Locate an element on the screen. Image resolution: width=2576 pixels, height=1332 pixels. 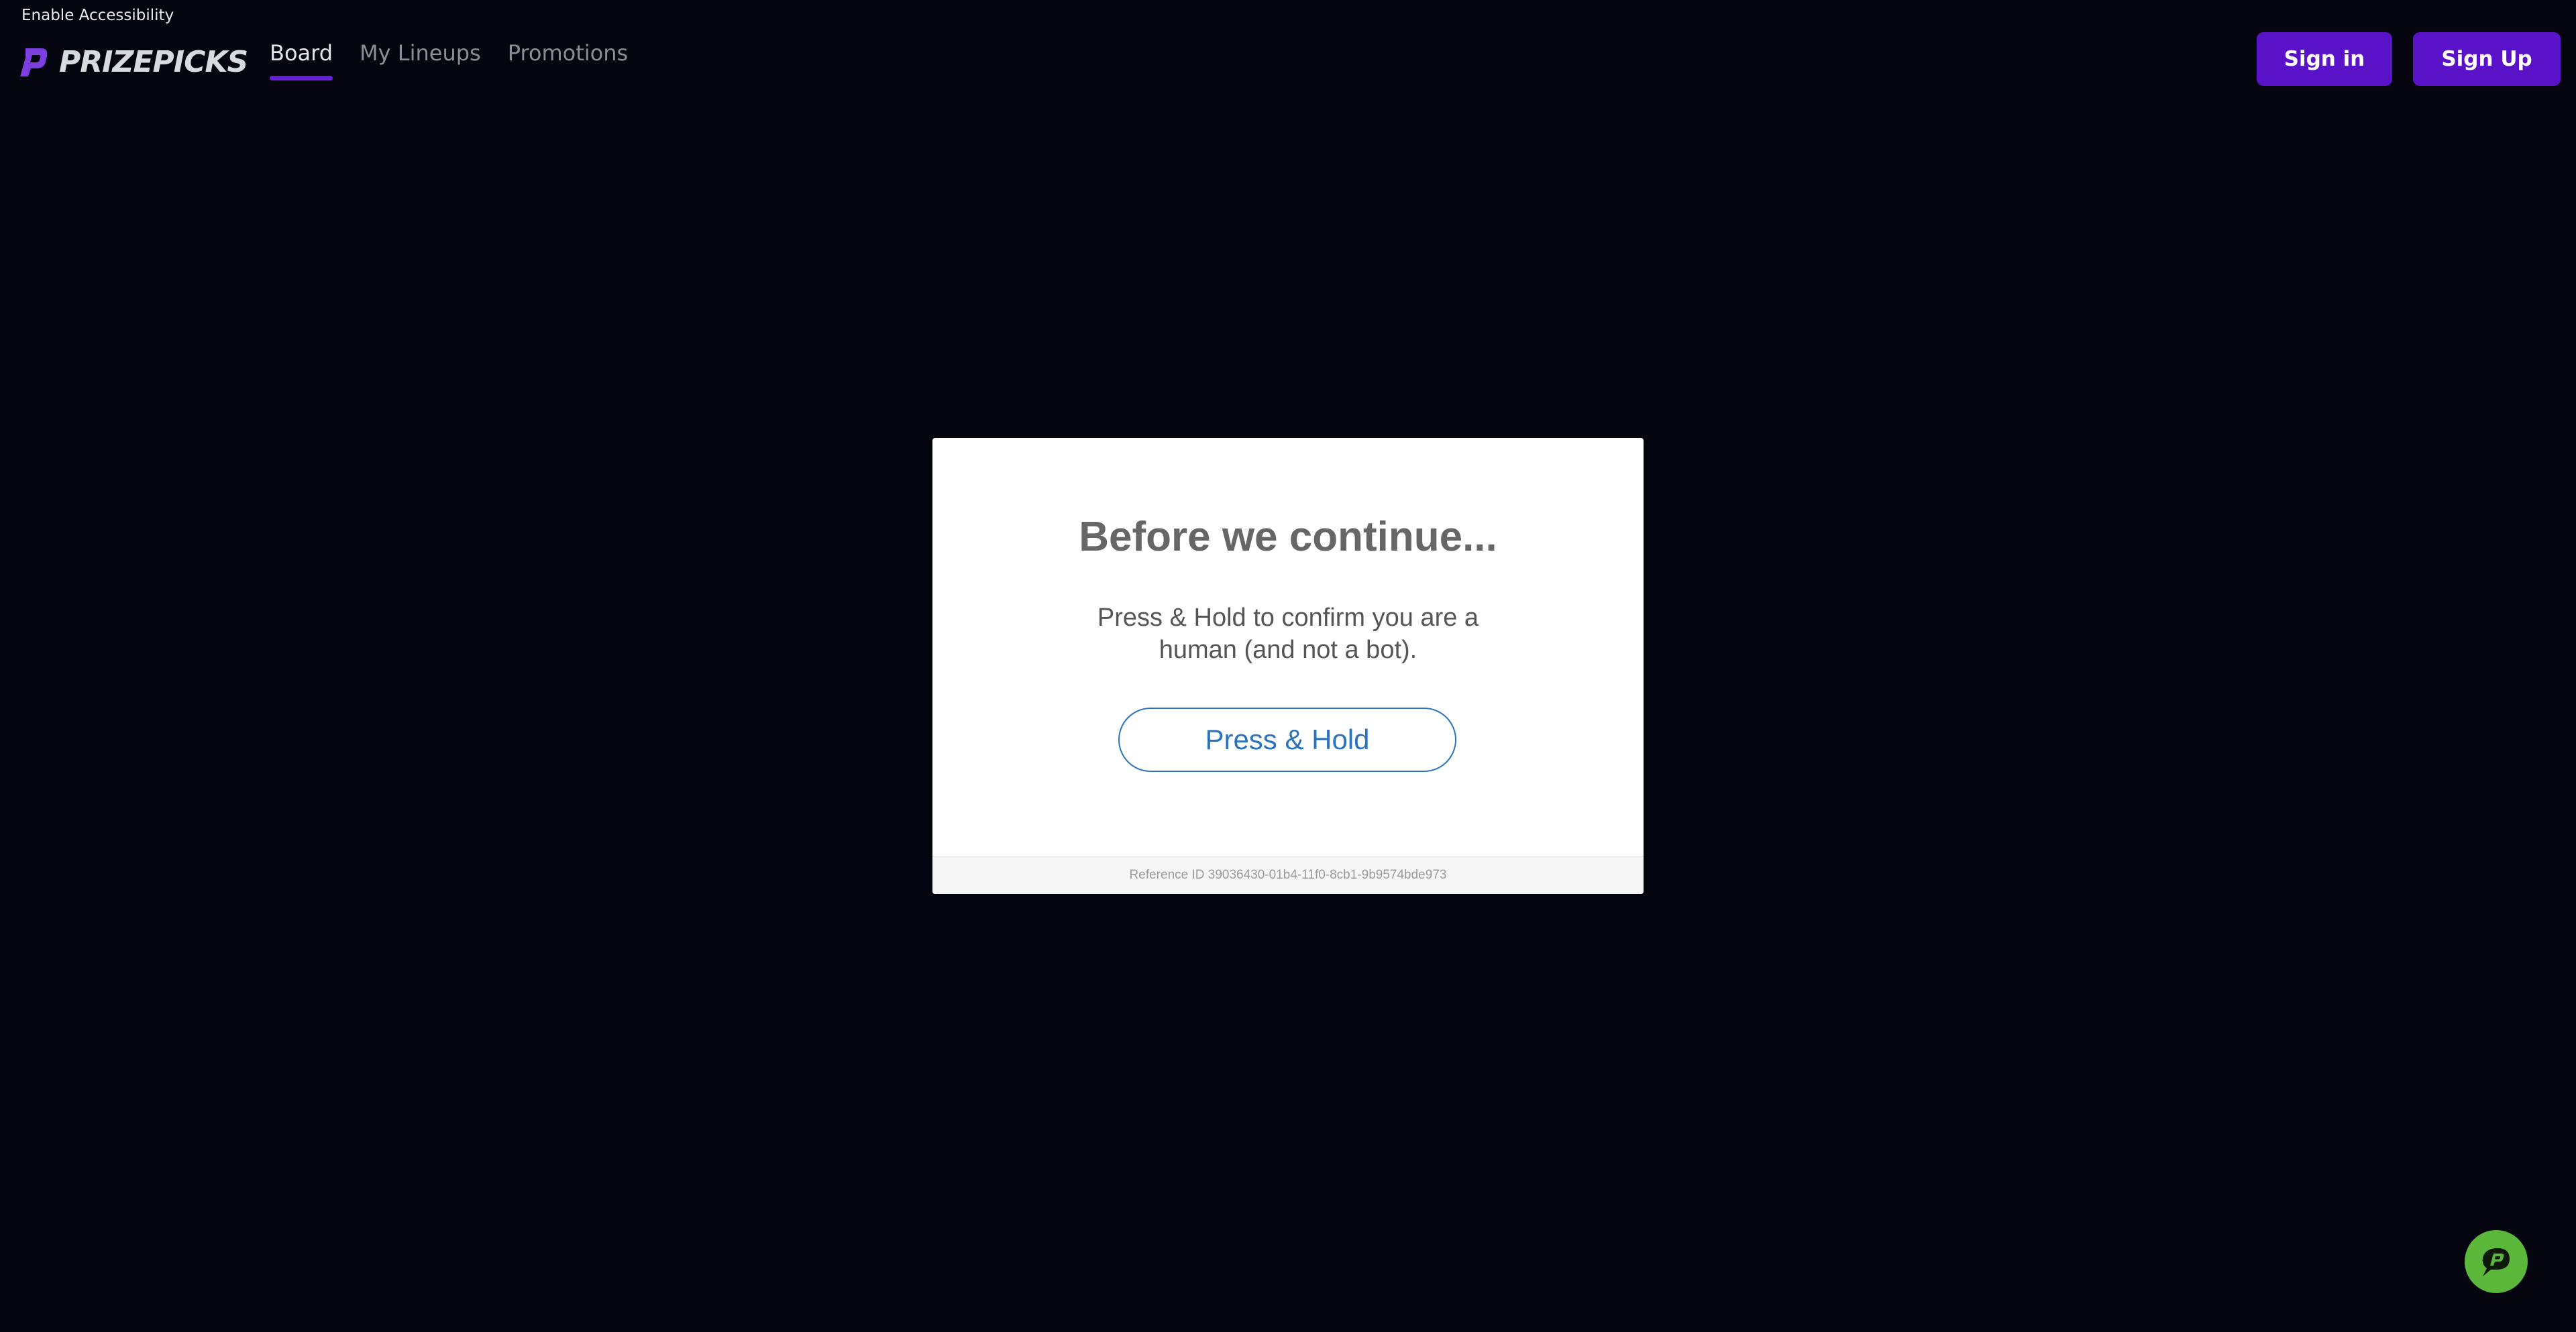
enable-accessibility-link: Enable Accessibility is located at coordinates (97, 15).